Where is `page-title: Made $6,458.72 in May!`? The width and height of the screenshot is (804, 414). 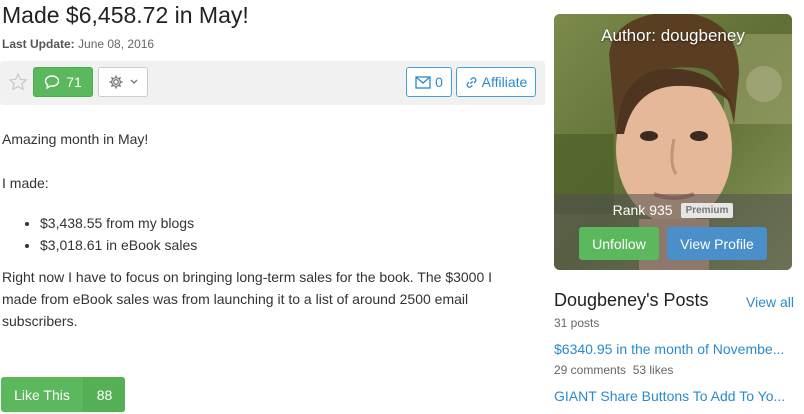
page-title: Made $6,458.72 in May! is located at coordinates (125, 15).